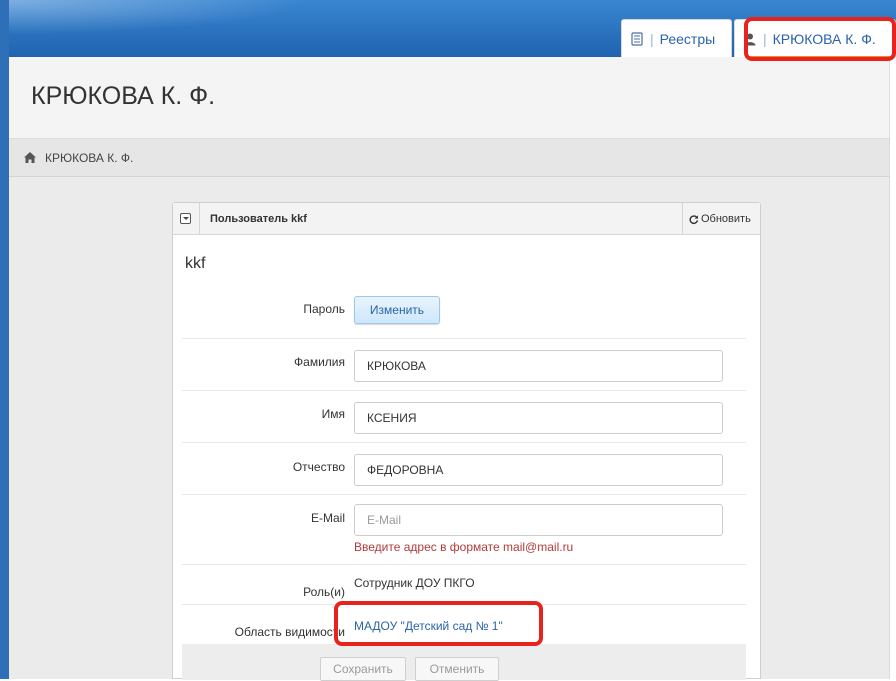 This screenshot has width=896, height=681. I want to click on middlename-field, so click(538, 470).